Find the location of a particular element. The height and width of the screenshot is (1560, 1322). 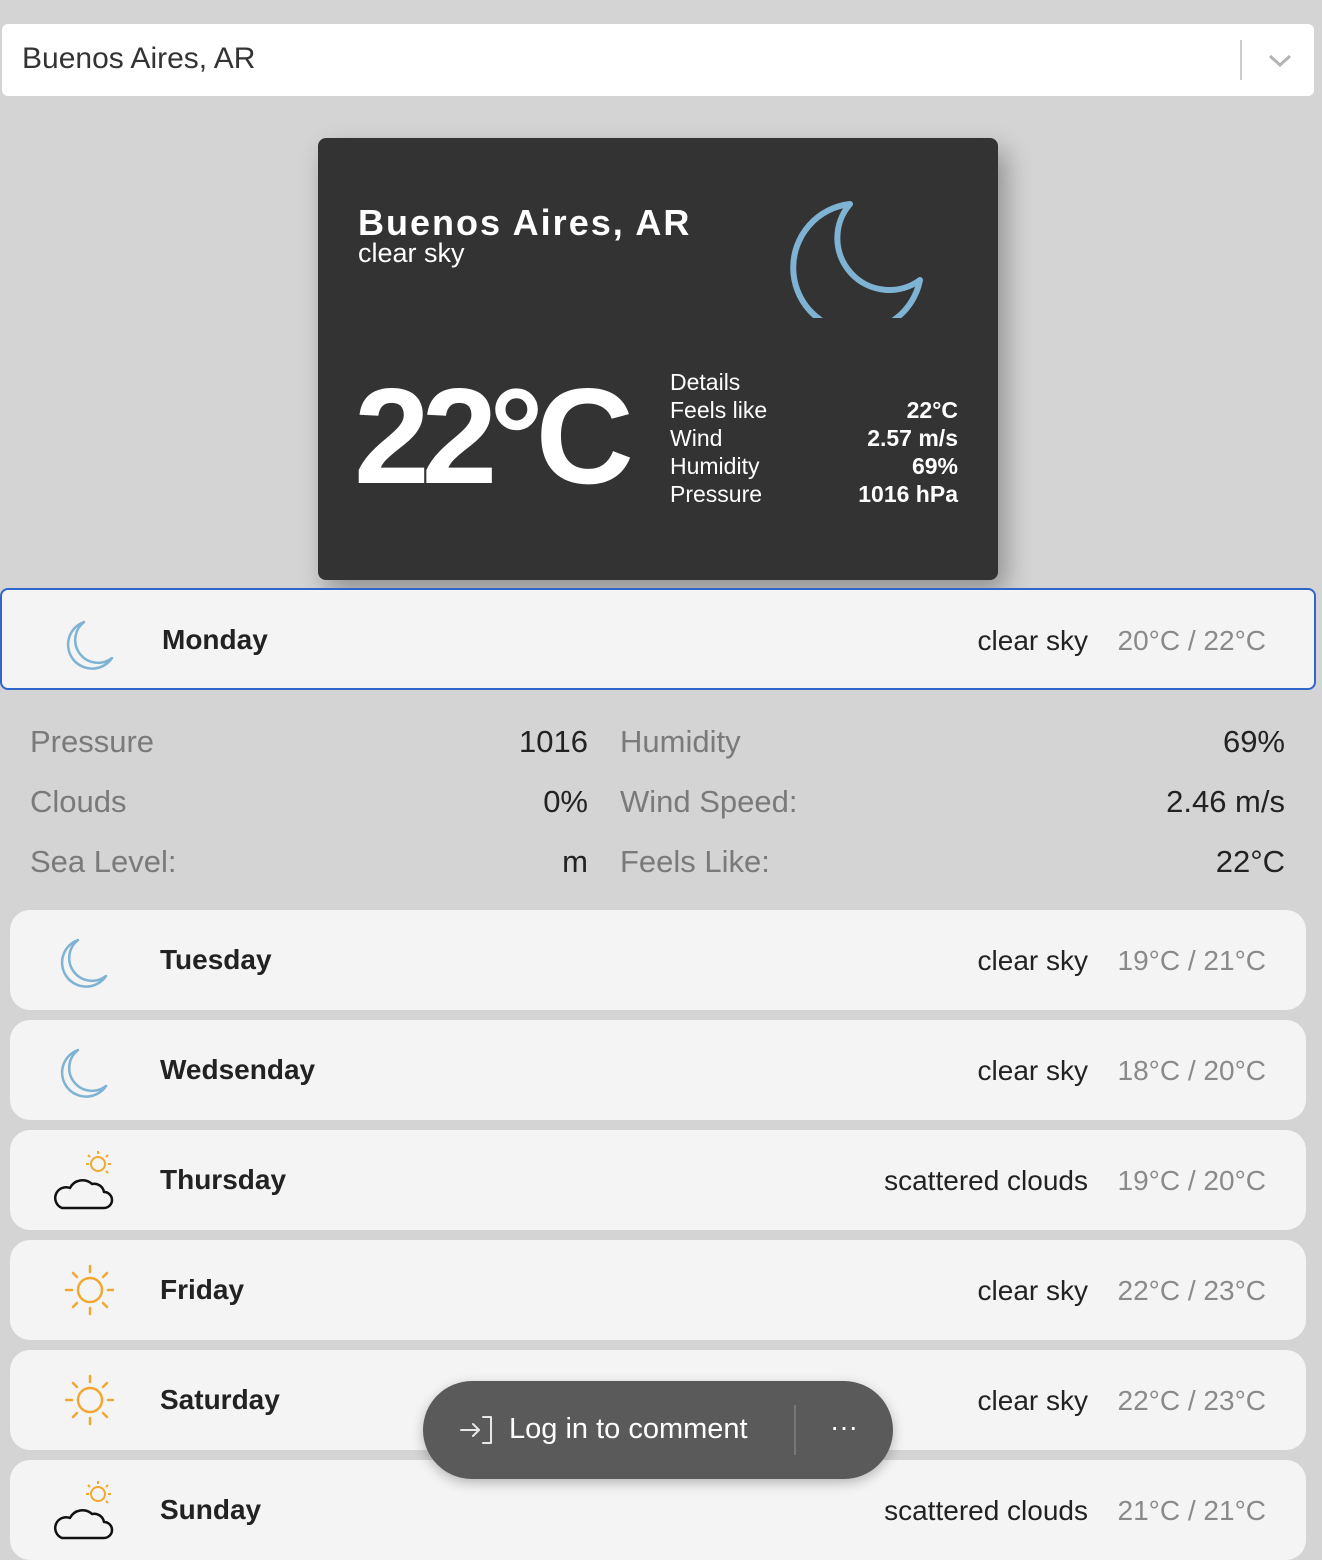

pressure-value: 1016 is located at coordinates (553, 741).